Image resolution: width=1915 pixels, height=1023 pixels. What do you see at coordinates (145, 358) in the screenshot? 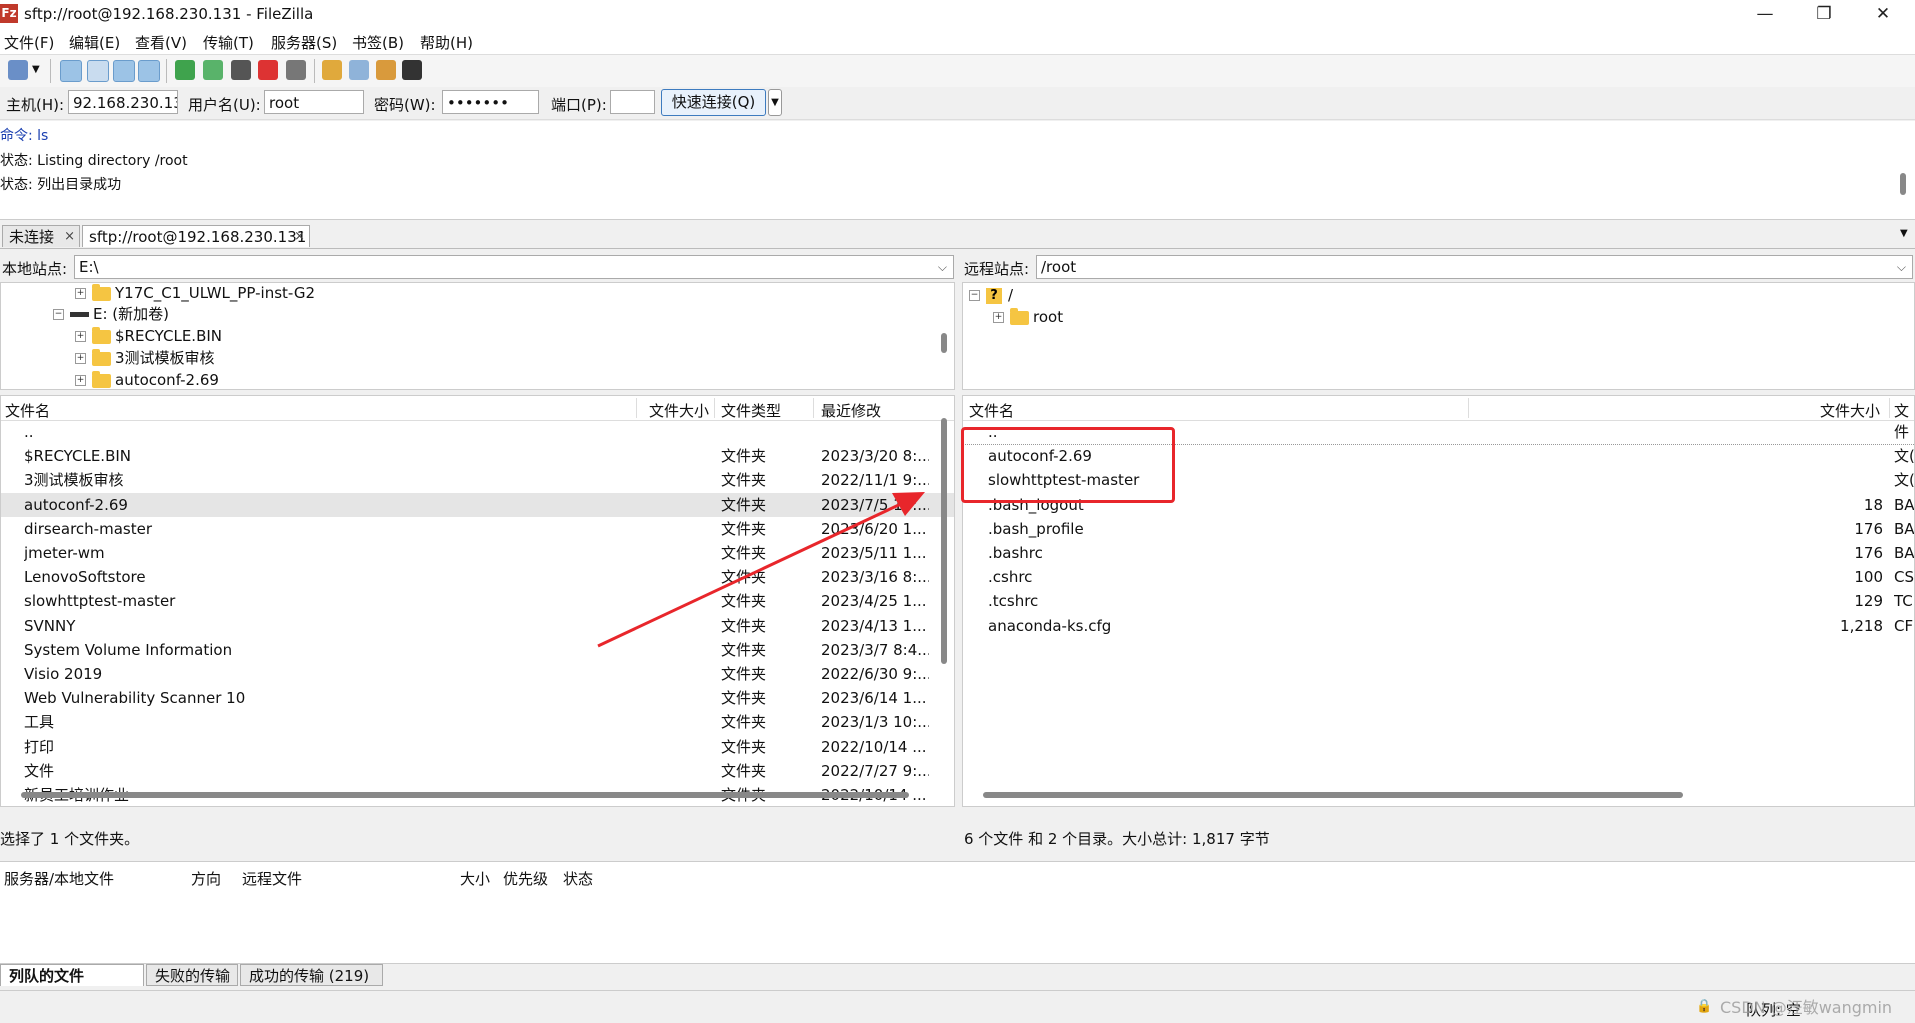
I see `tree-node: +3测试模板审核` at bounding box center [145, 358].